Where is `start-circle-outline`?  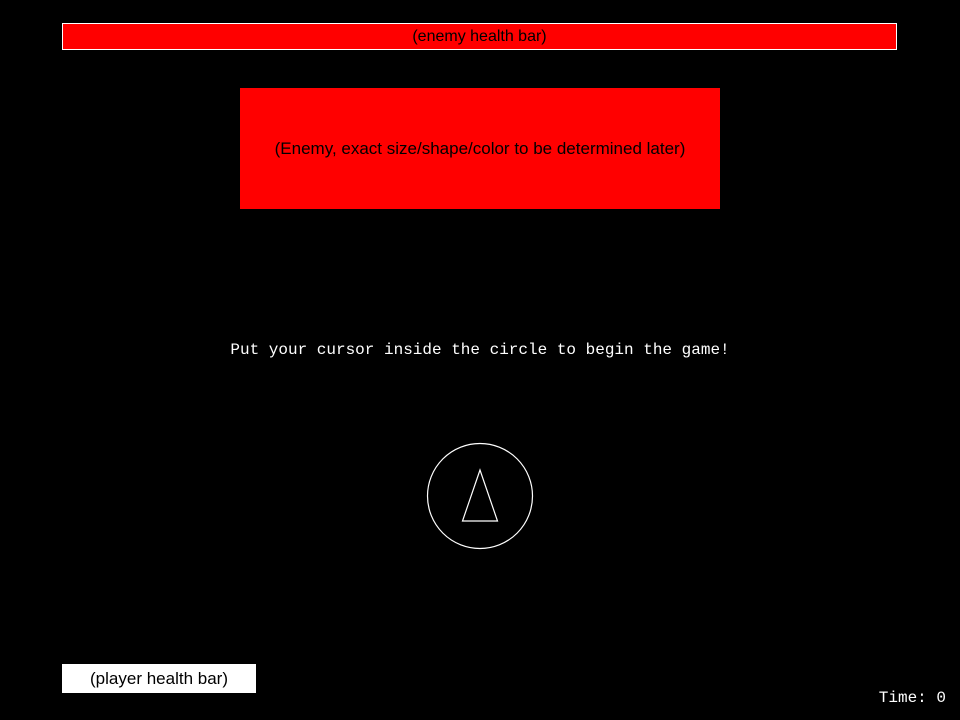 start-circle-outline is located at coordinates (480, 496).